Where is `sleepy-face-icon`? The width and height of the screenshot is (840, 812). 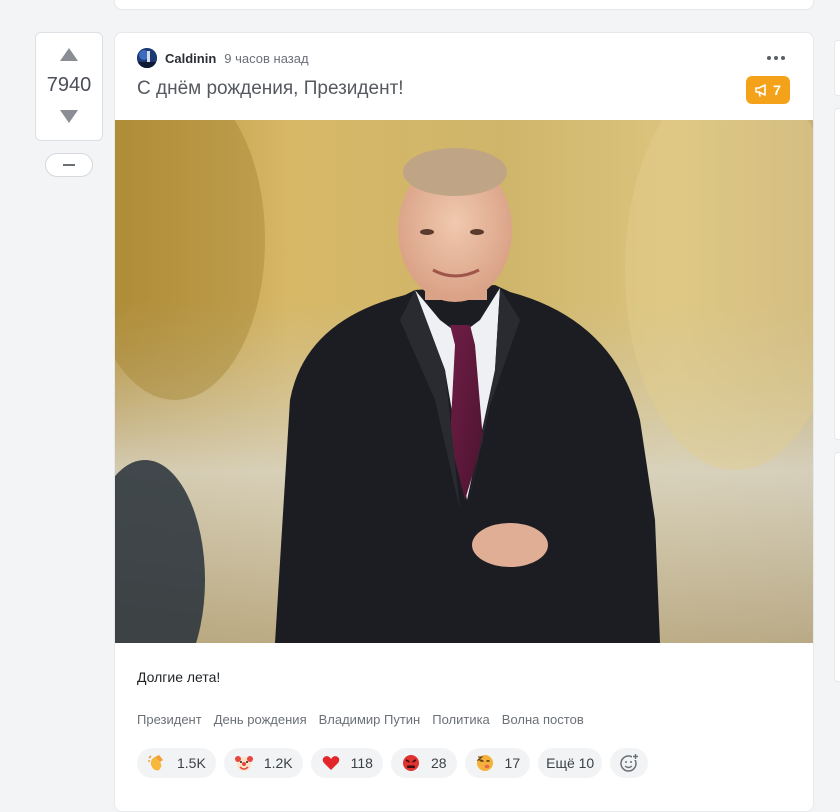
sleepy-face-icon is located at coordinates (485, 763).